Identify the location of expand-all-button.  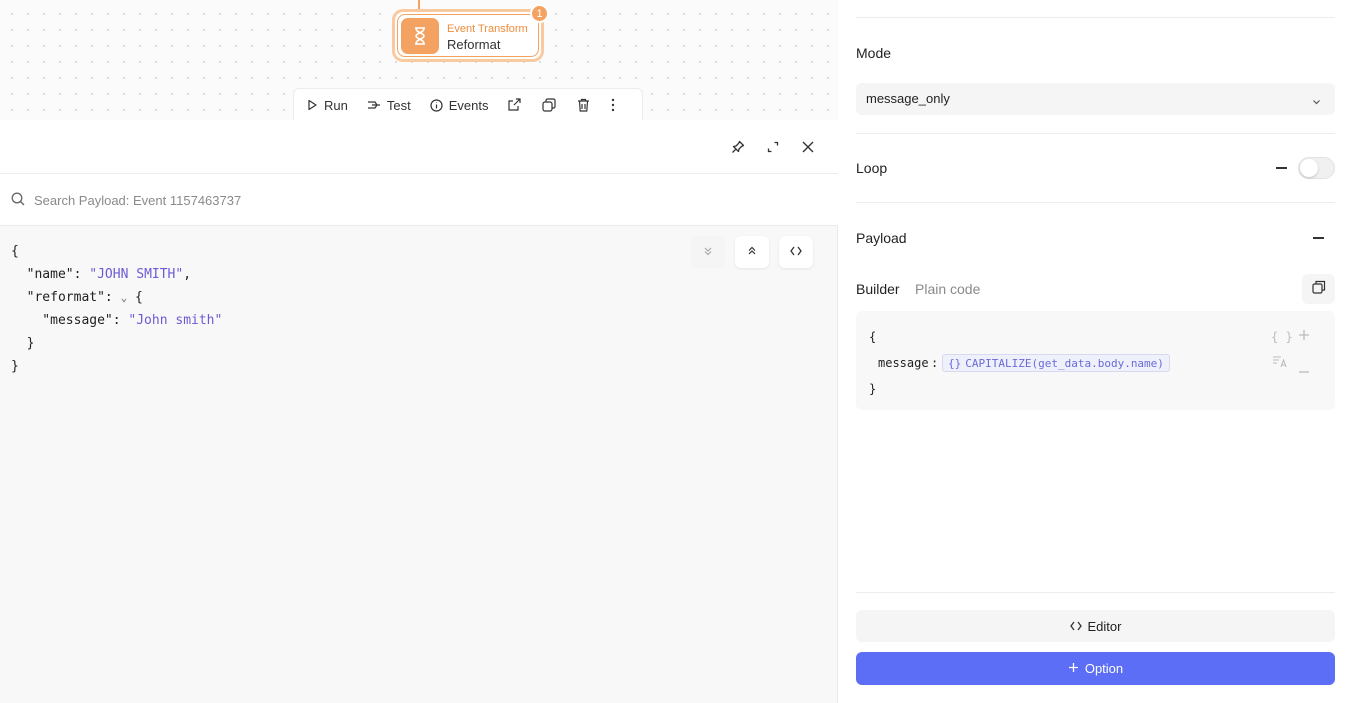
(752, 252).